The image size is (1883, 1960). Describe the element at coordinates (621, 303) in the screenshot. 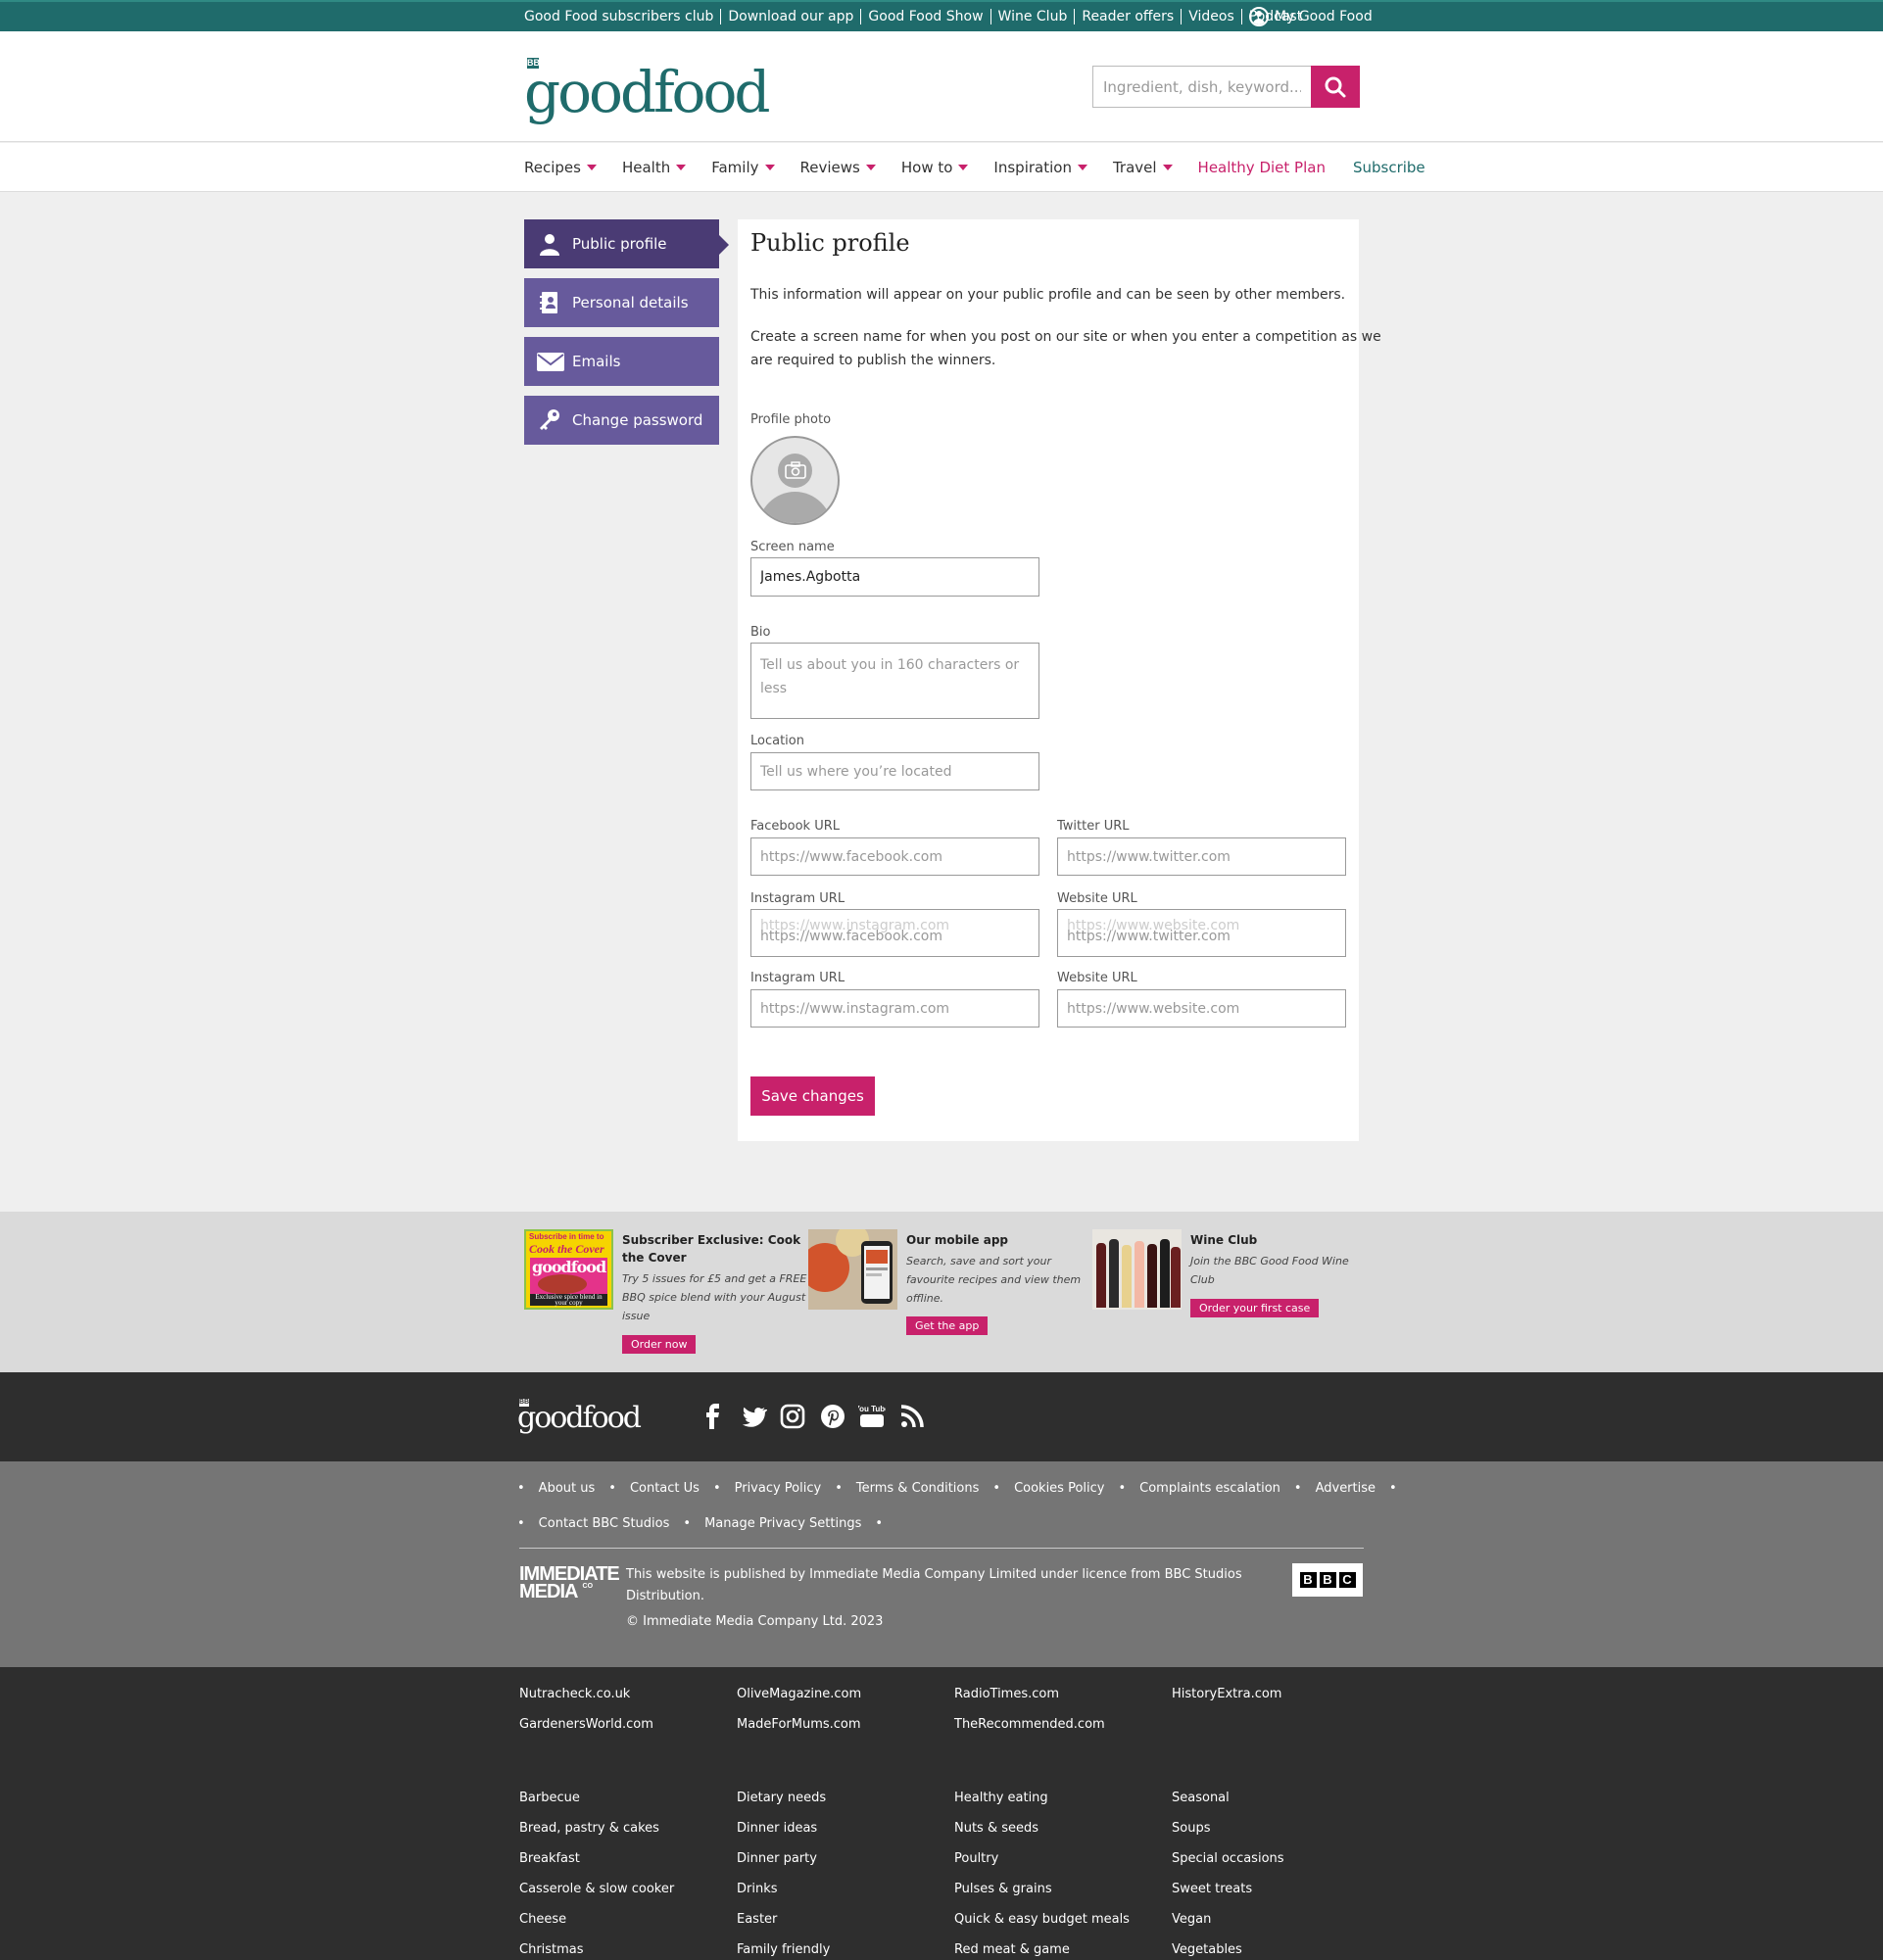

I see `sidebar-item-personal-details: Personal details` at that location.